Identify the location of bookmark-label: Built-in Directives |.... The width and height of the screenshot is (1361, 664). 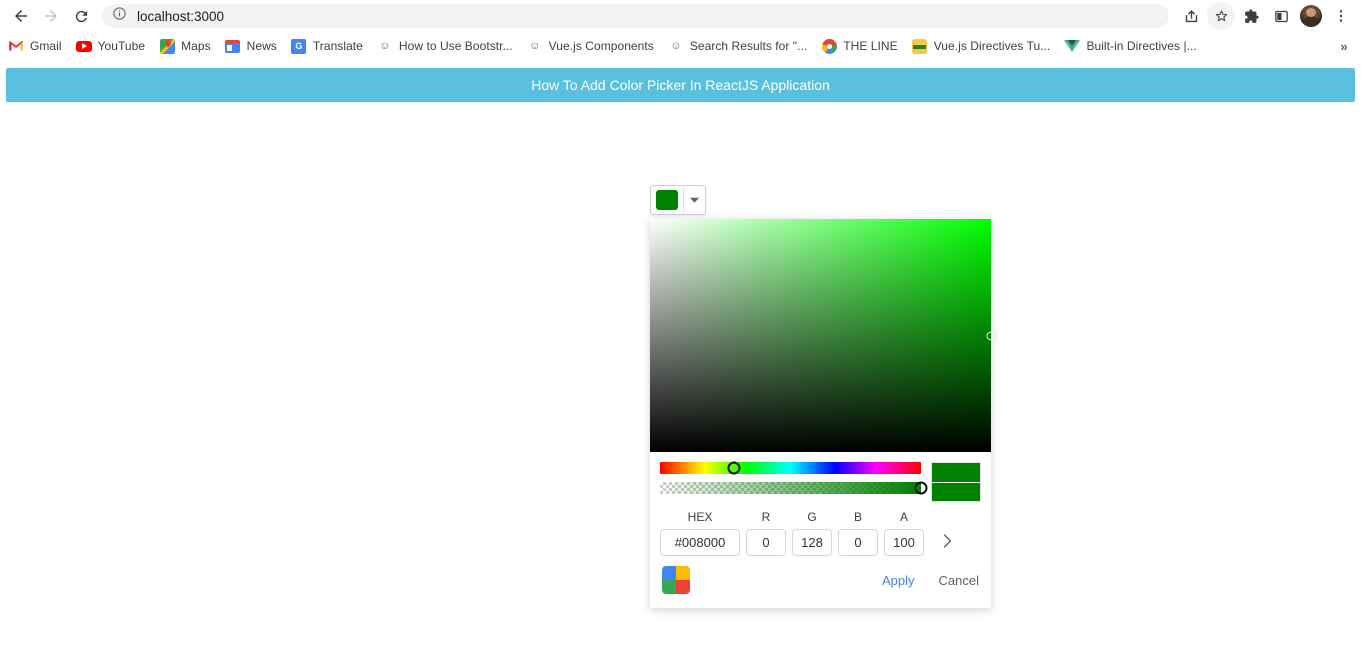
(1141, 46).